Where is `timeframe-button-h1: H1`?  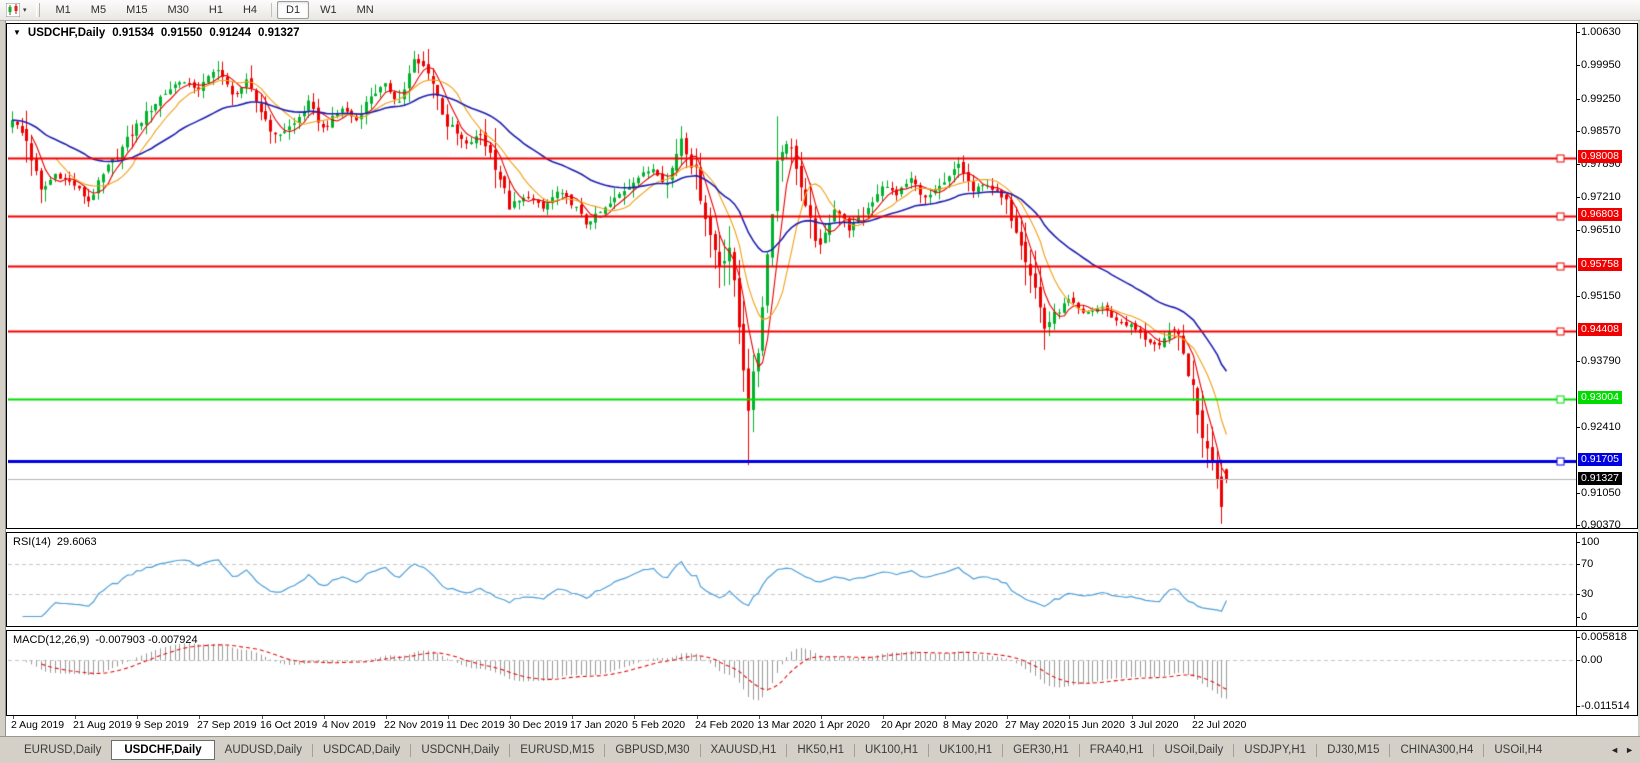
timeframe-button-h1: H1 is located at coordinates (216, 10).